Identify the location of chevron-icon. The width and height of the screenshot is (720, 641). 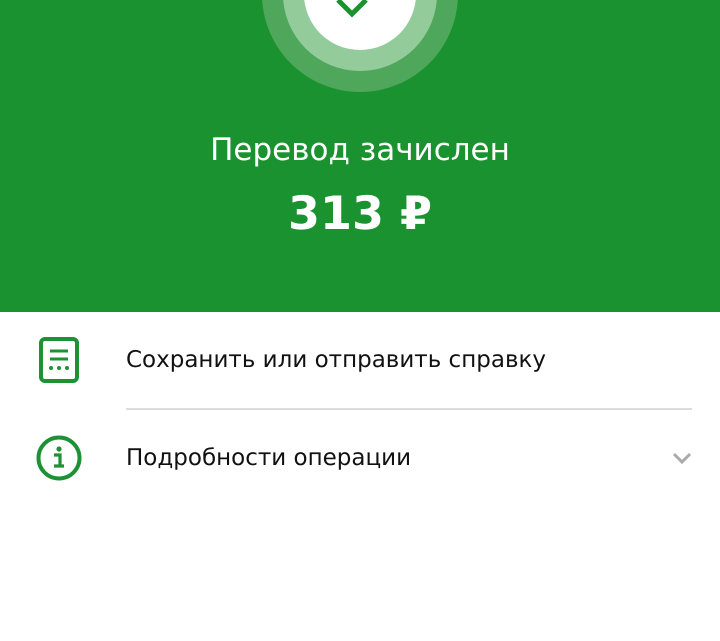
(682, 458).